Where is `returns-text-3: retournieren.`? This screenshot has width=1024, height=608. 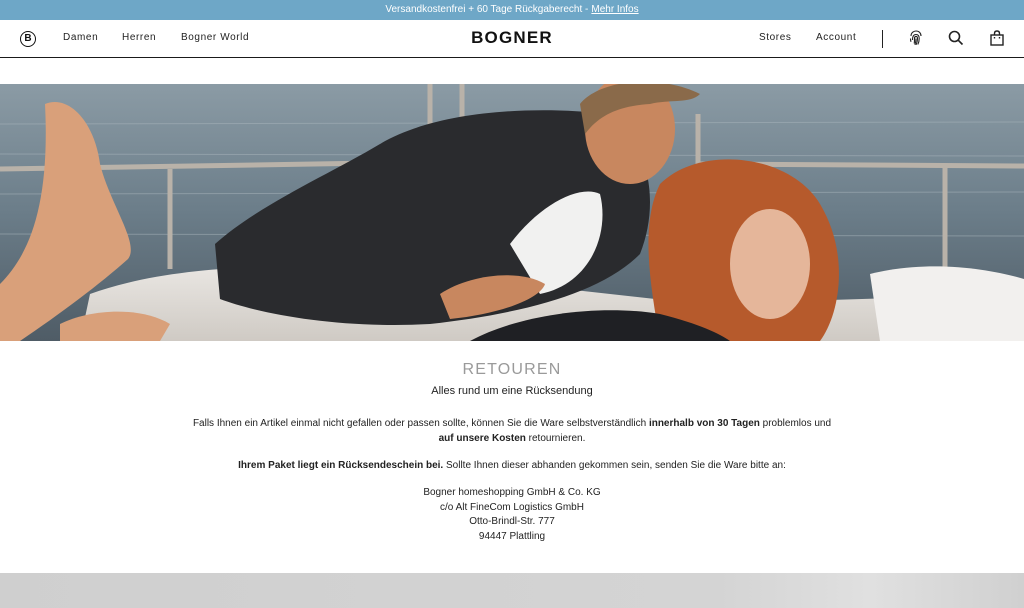 returns-text-3: retournieren. is located at coordinates (555, 438).